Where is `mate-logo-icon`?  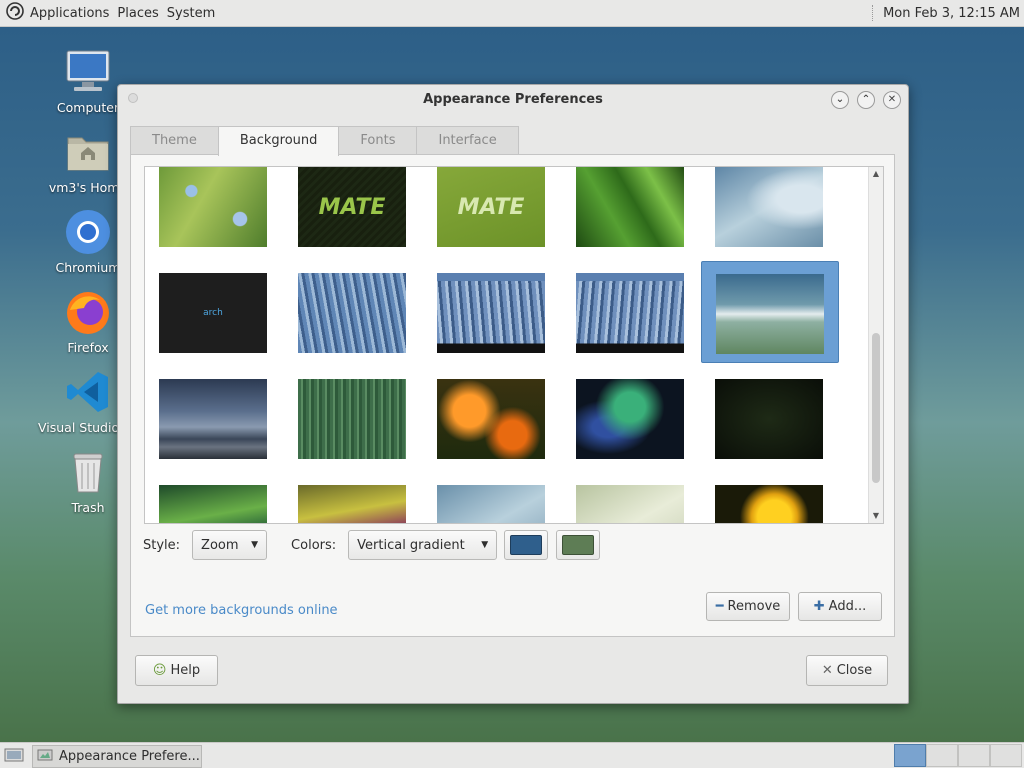
mate-logo-icon is located at coordinates (15, 13).